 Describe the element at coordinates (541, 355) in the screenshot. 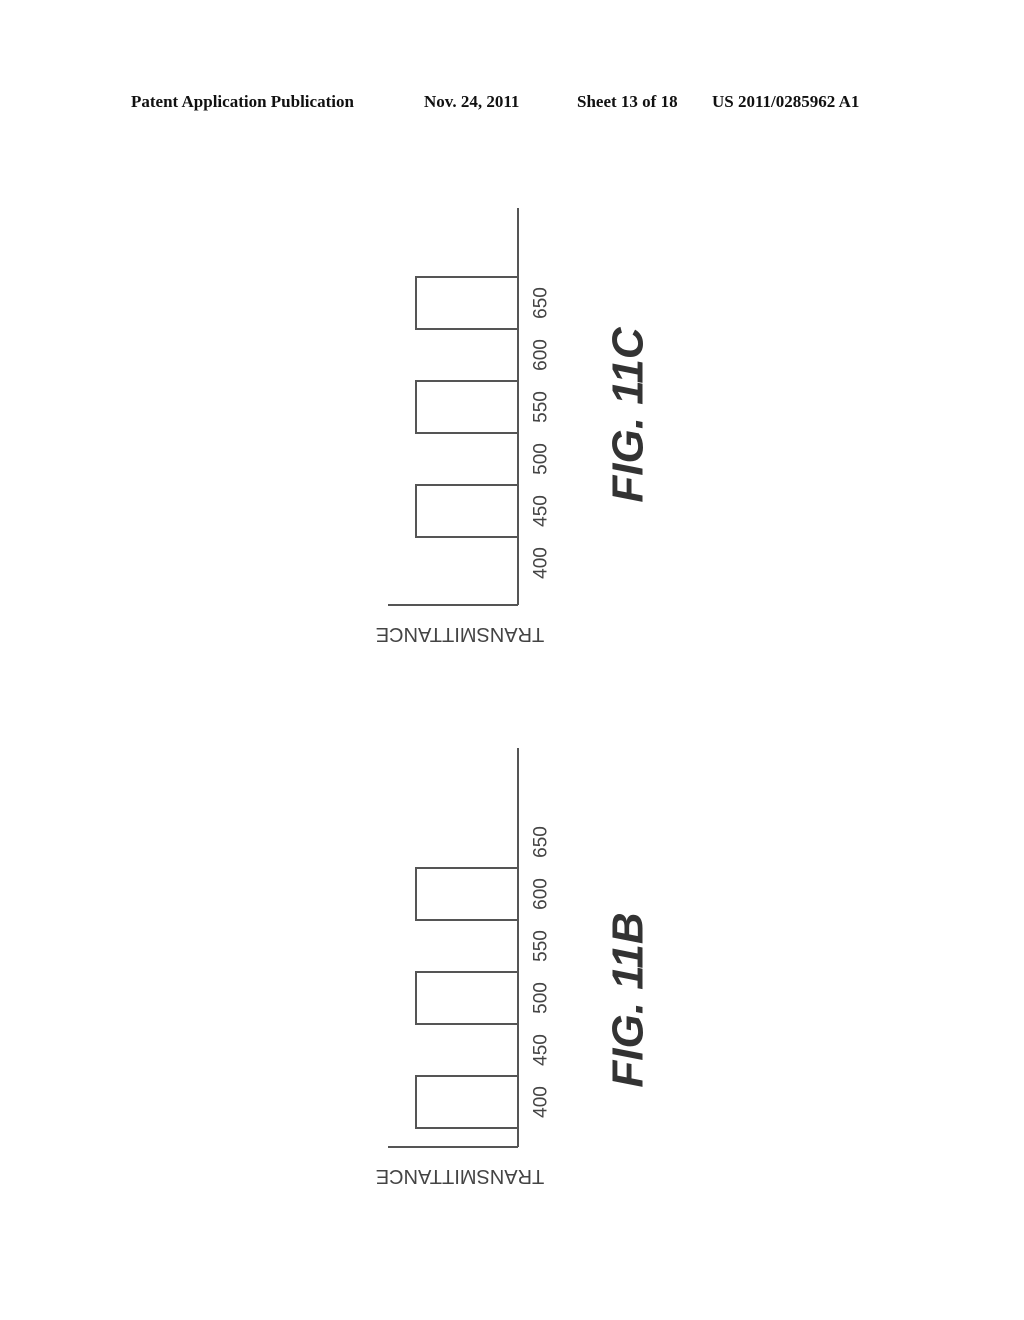

I see `fig11c-tick-label: 600` at that location.